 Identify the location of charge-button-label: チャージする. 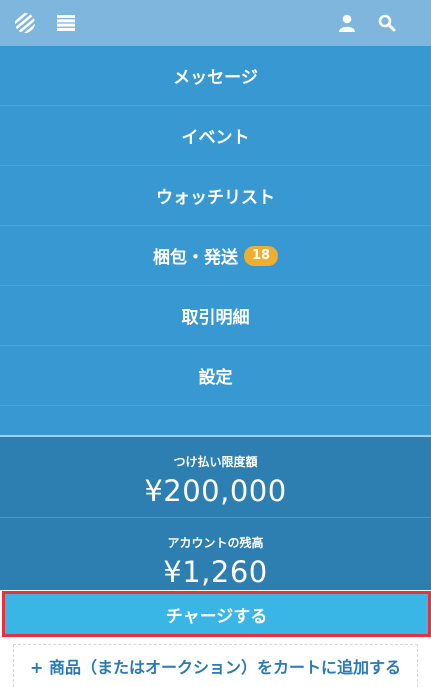
(216, 616).